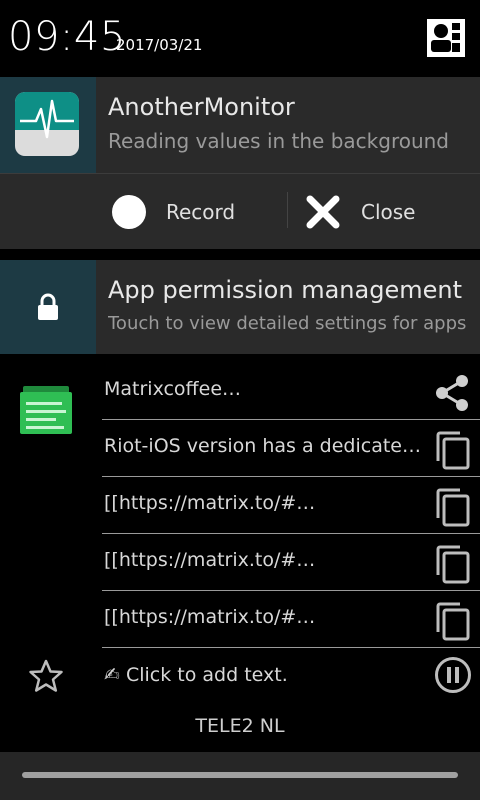  What do you see at coordinates (67, 37) in the screenshot?
I see `clock: 09:45` at bounding box center [67, 37].